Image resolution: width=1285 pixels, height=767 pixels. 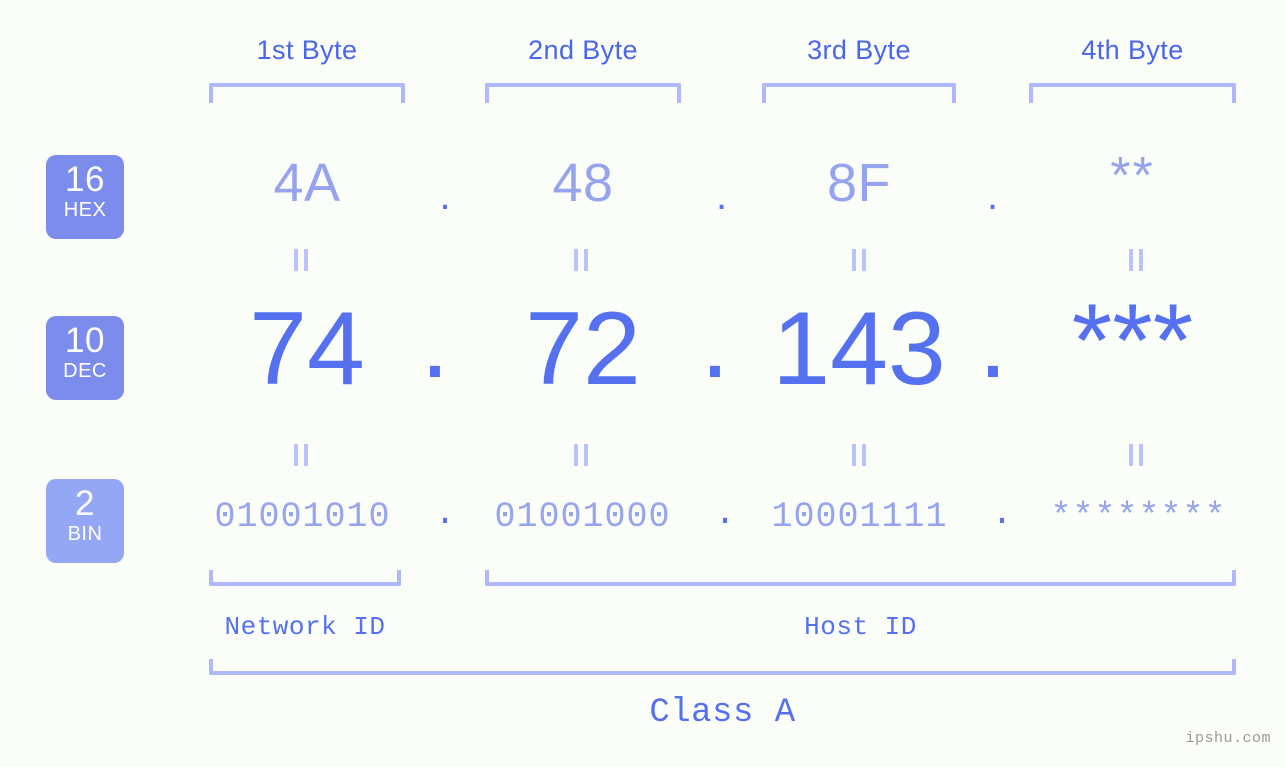 I want to click on base-badge-hex-abbr: HEX, so click(x=85, y=210).